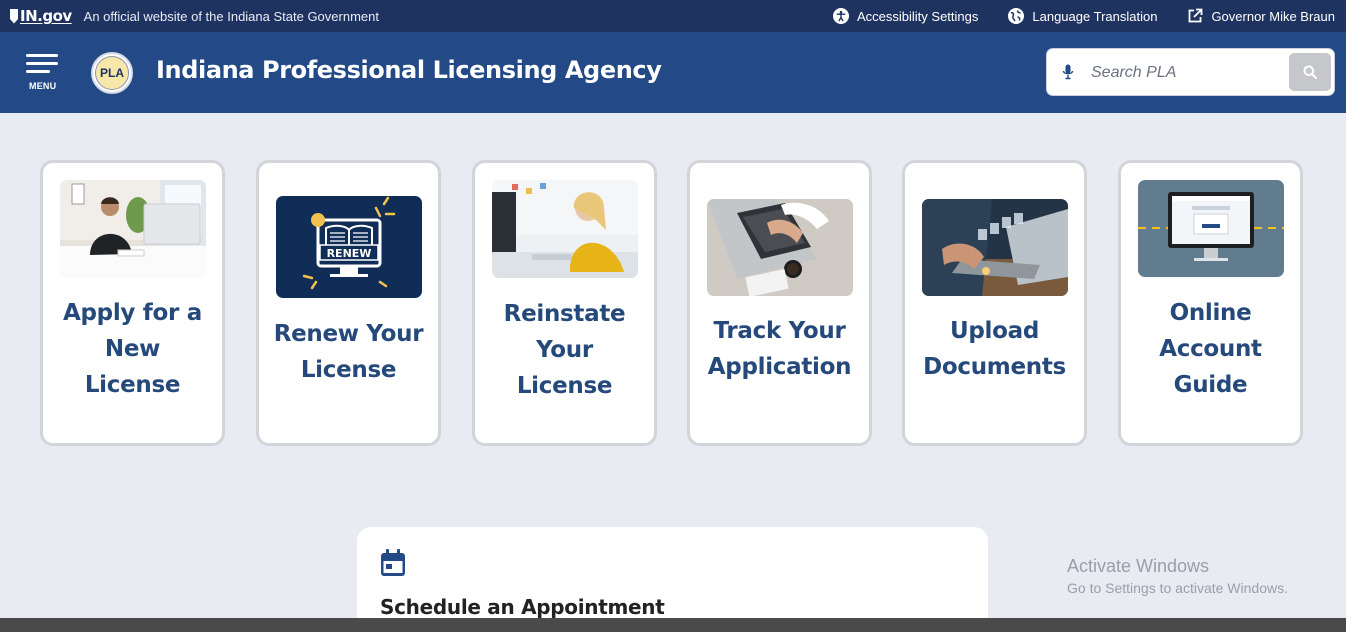 This screenshot has height=632, width=1346. Describe the element at coordinates (1211, 228) in the screenshot. I see `monitor-screenshot-photo` at that location.